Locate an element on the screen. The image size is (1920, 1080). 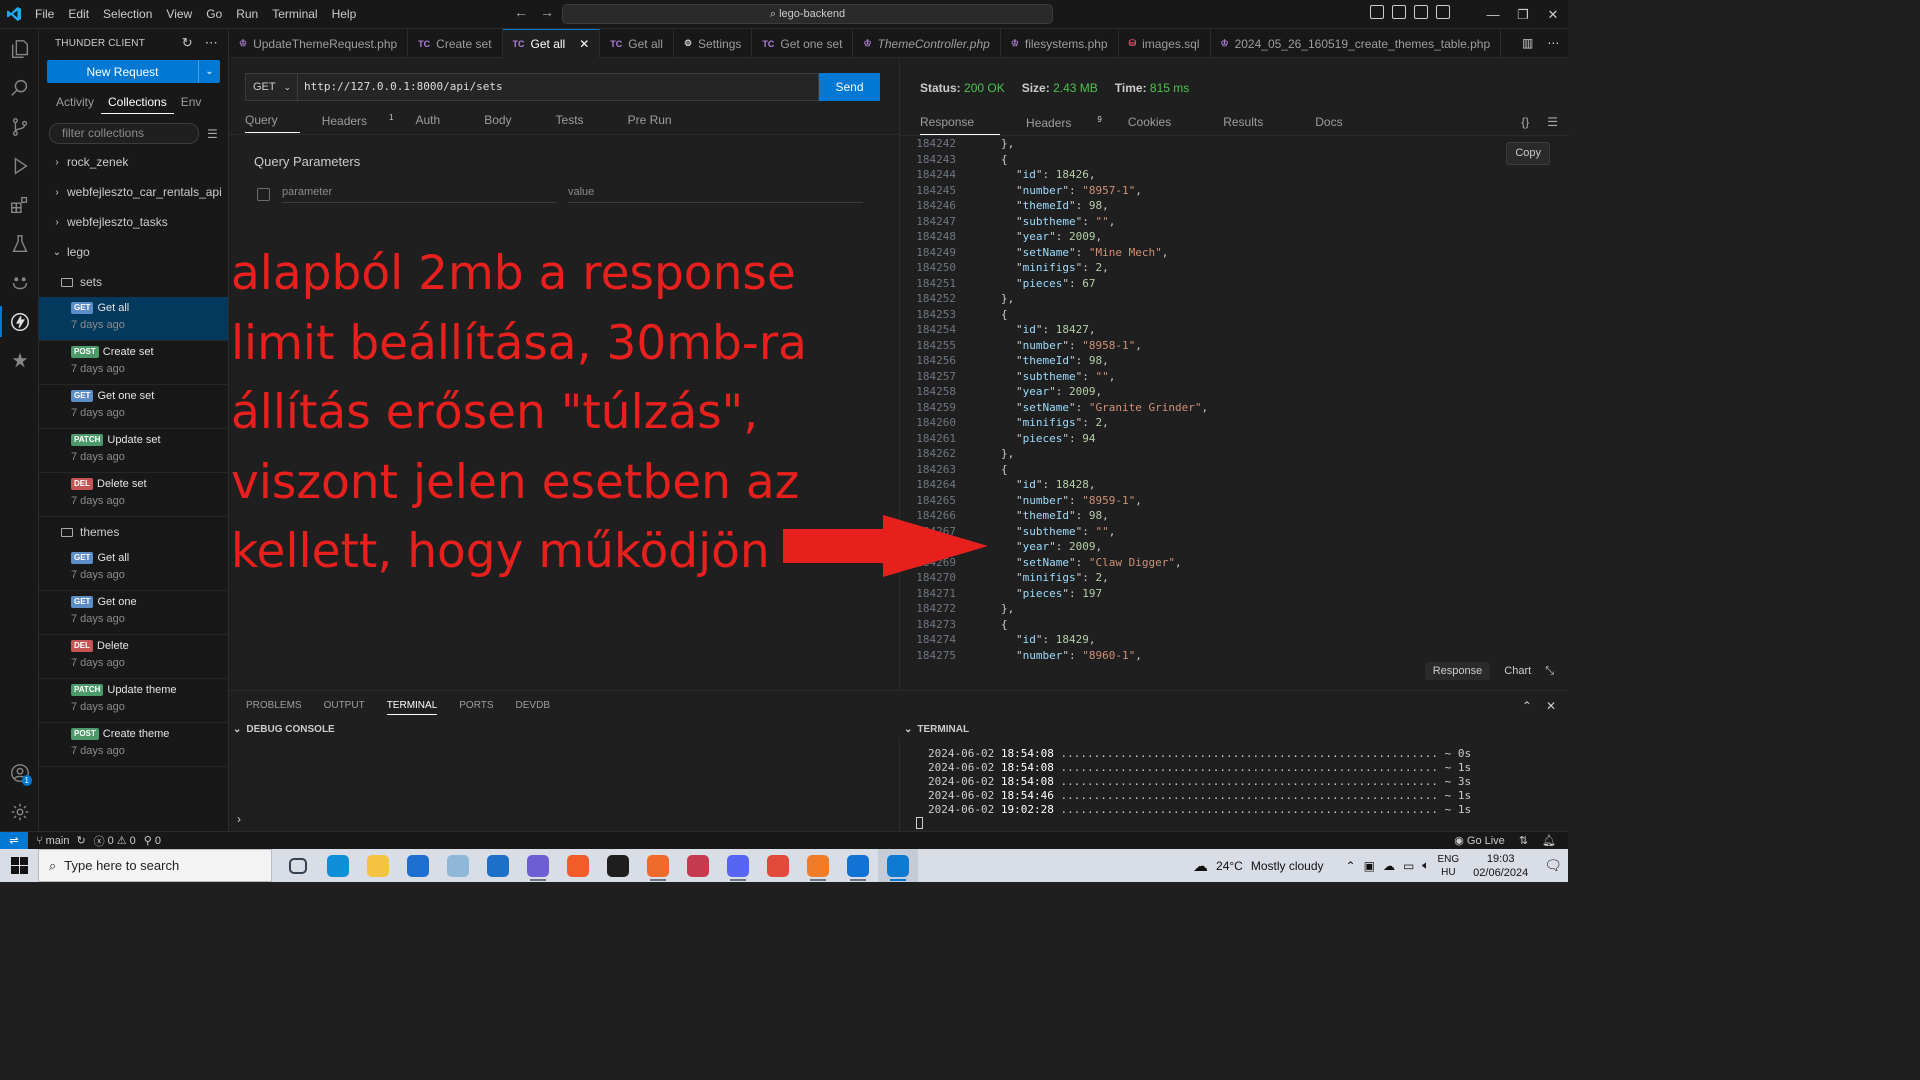
menu-icon: ☰ is located at coordinates (212, 134).